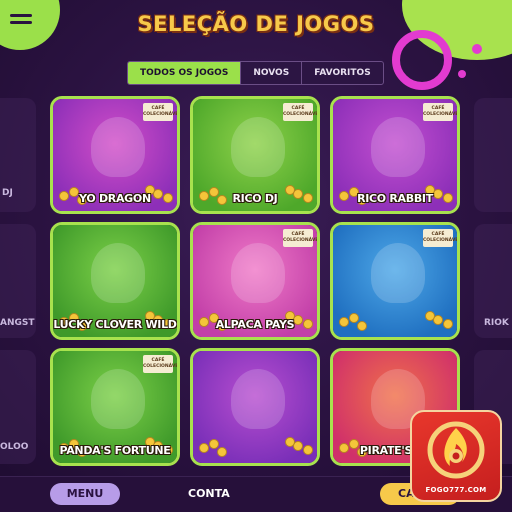 This screenshot has height=512, width=512. What do you see at coordinates (185, 73) in the screenshot?
I see `tab-todos-os-jogos: TODOS OS JOGOS` at bounding box center [185, 73].